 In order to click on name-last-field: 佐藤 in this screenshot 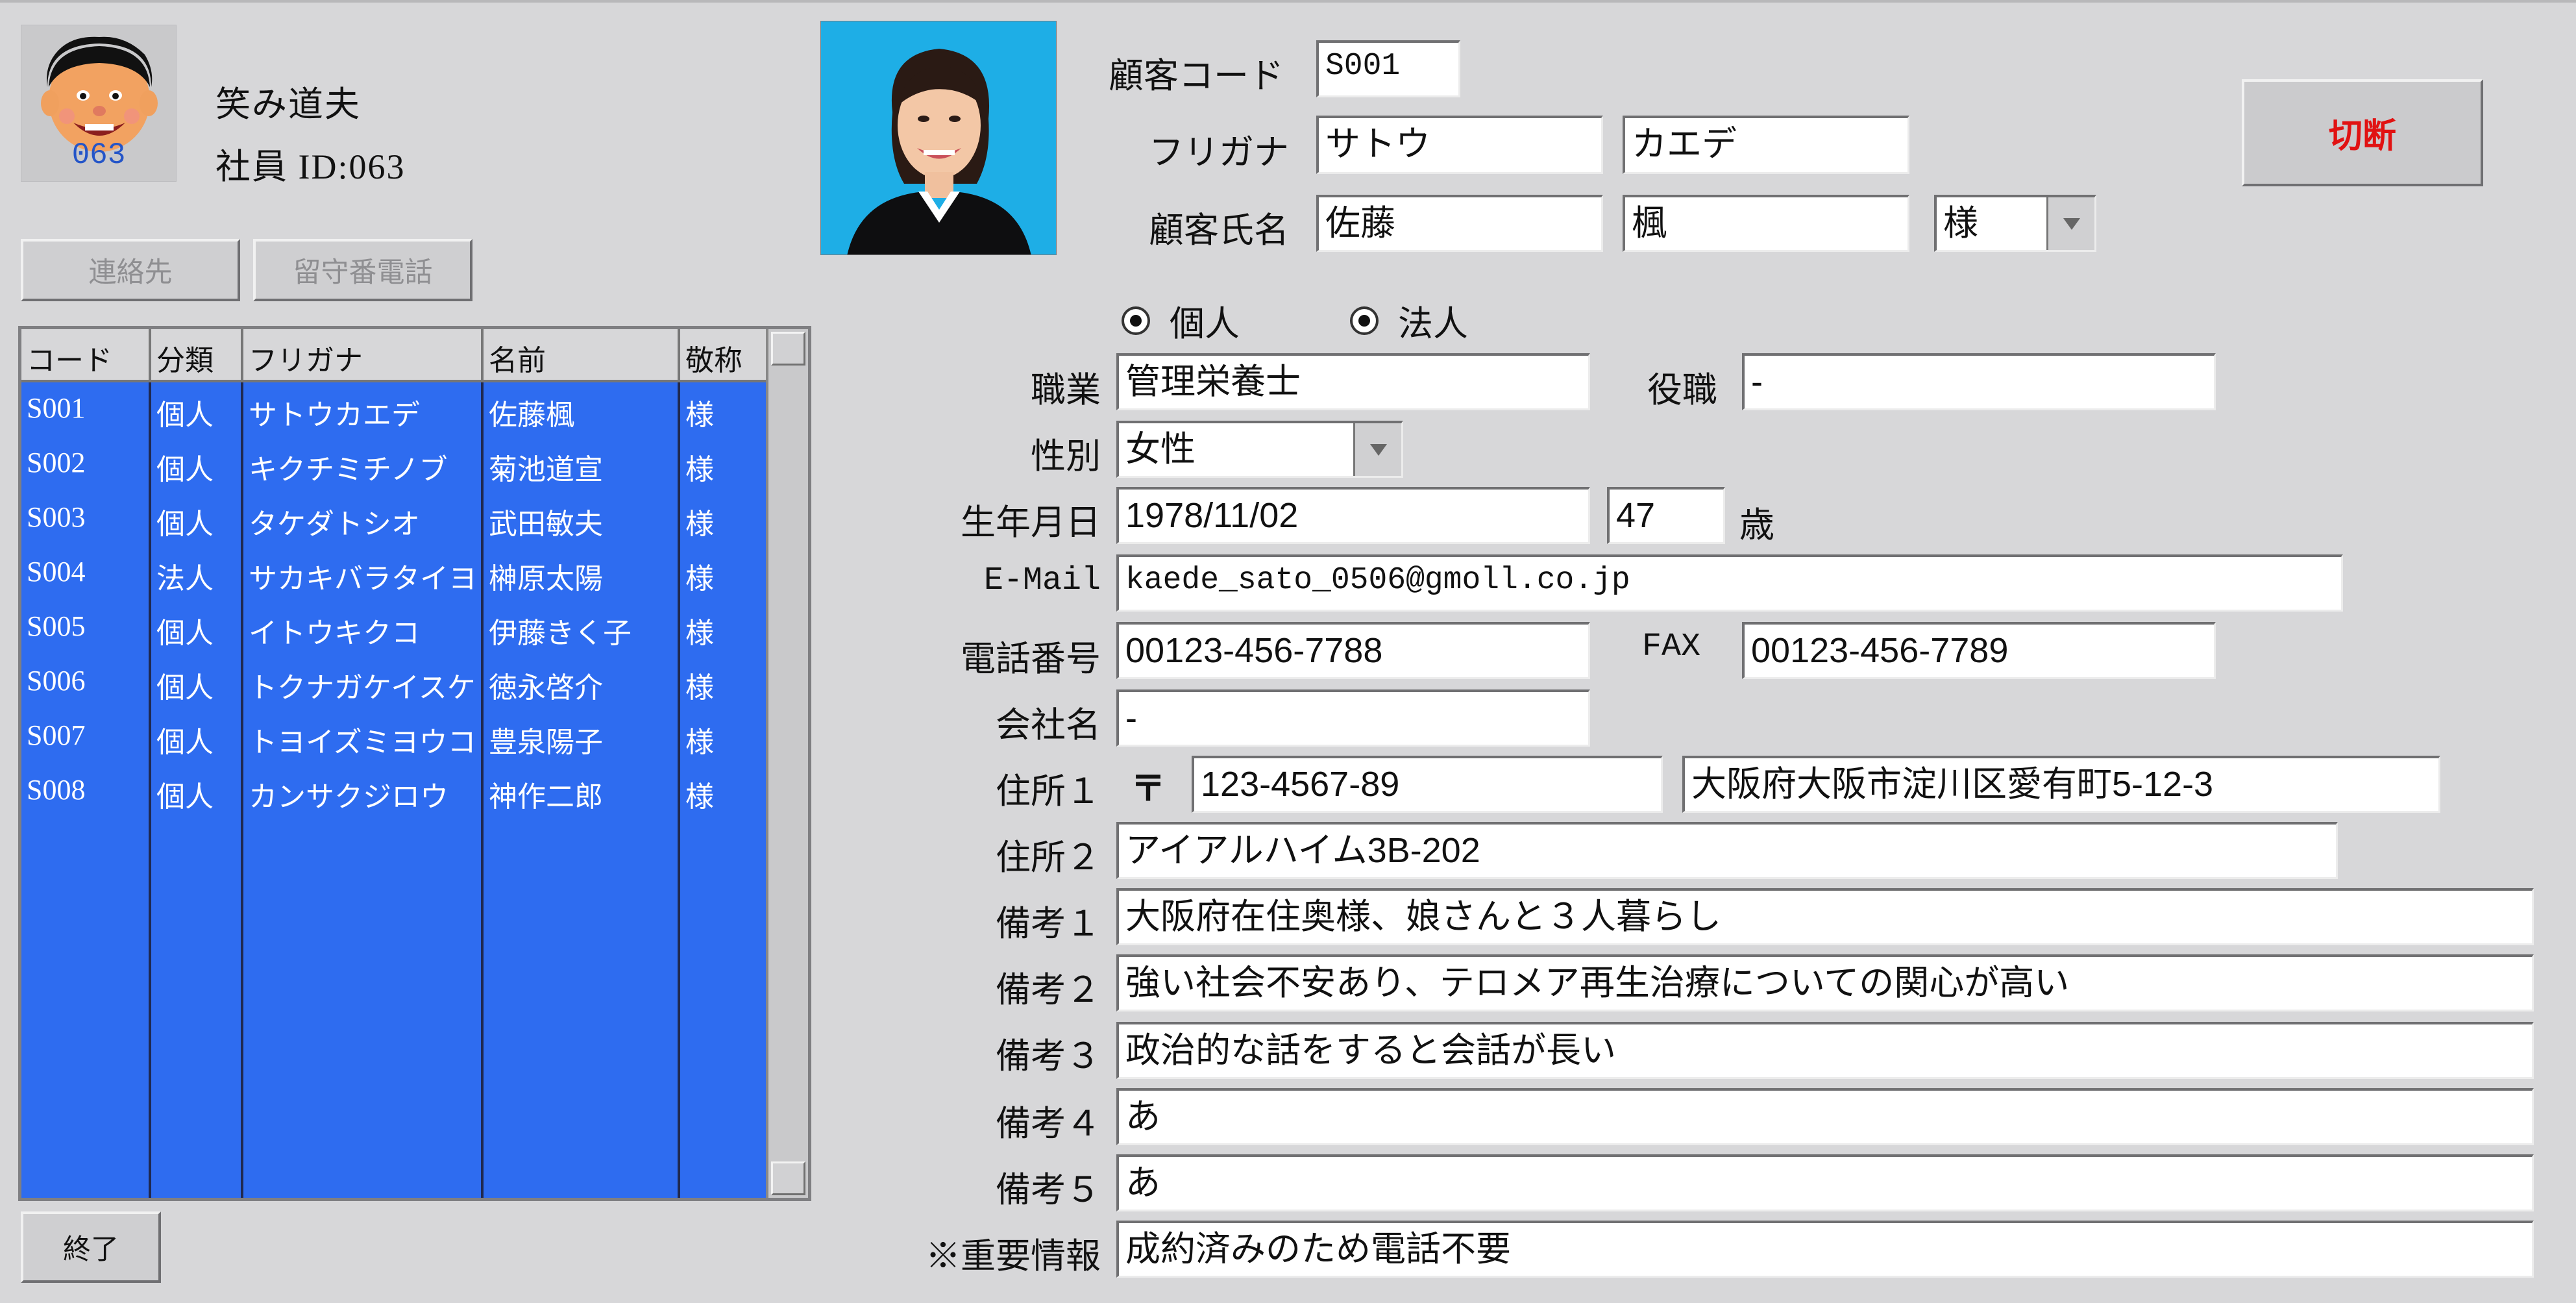, I will do `click(1459, 223)`.